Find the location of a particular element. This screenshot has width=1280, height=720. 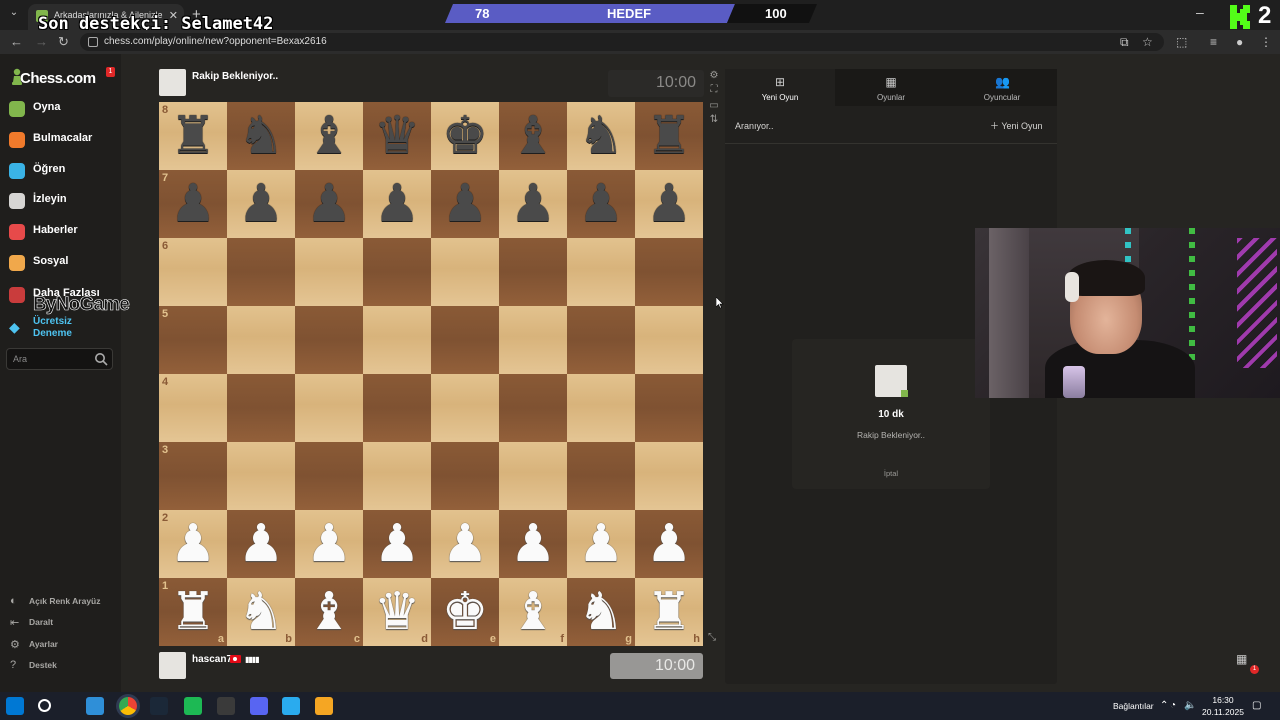

free-trial-link: Ücretsiz Deneme is located at coordinates (63, 328).